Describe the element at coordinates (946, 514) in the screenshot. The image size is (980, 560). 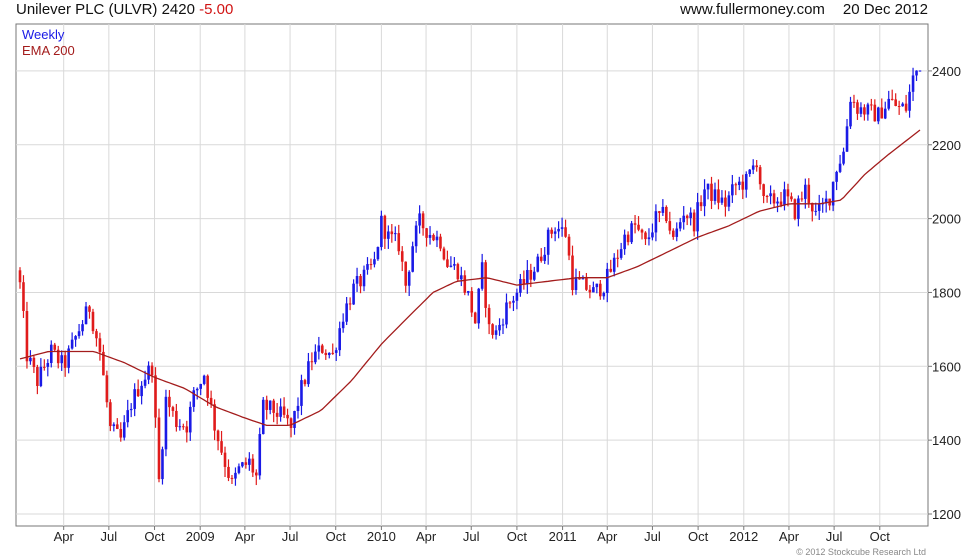
I see `y-tick-label: 1200` at that location.